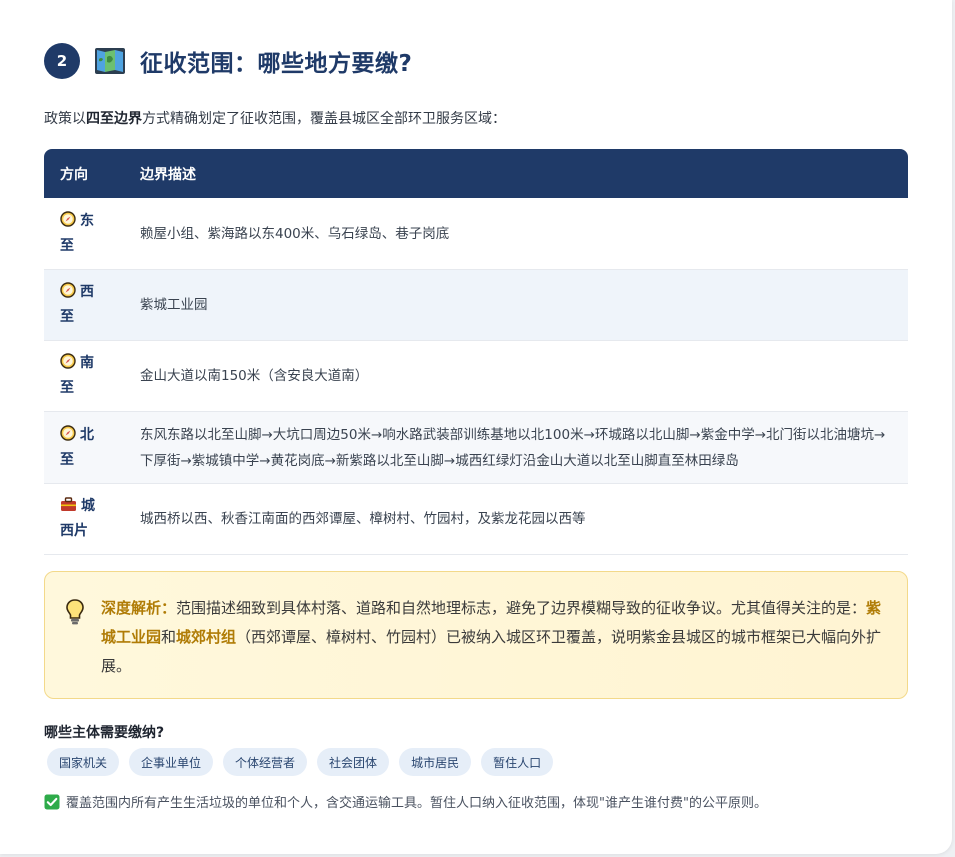 Image resolution: width=955 pixels, height=857 pixels. What do you see at coordinates (77, 303) in the screenshot?
I see `direction-cell: 西至` at bounding box center [77, 303].